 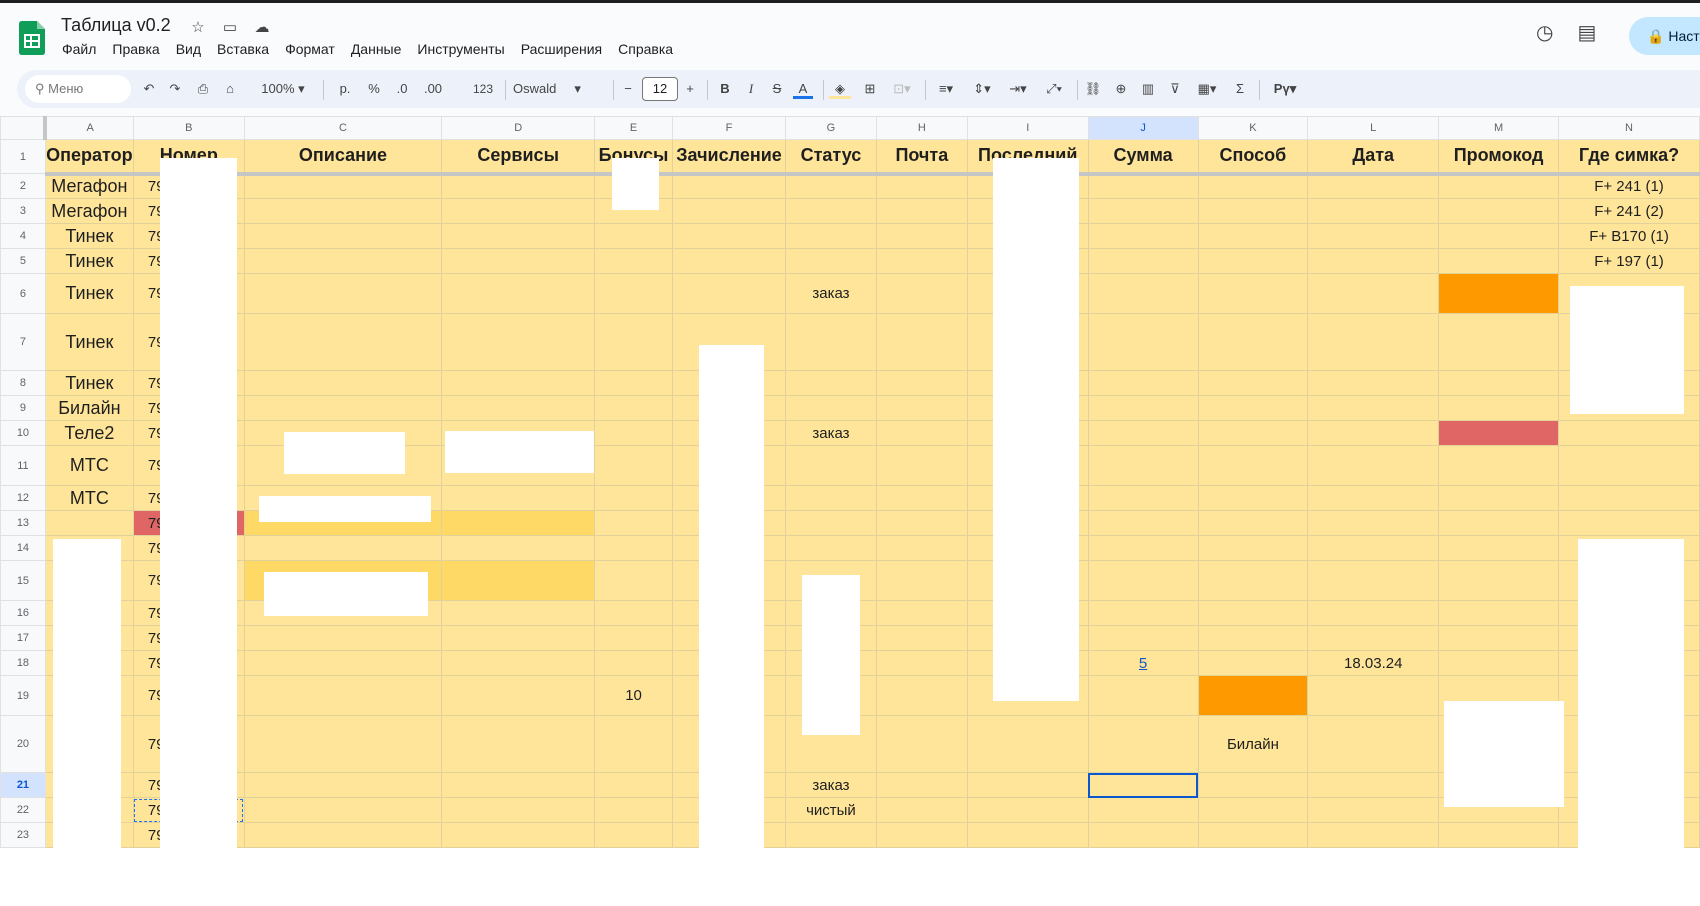 What do you see at coordinates (660, 89) in the screenshot?
I see `font-size-input: 12` at bounding box center [660, 89].